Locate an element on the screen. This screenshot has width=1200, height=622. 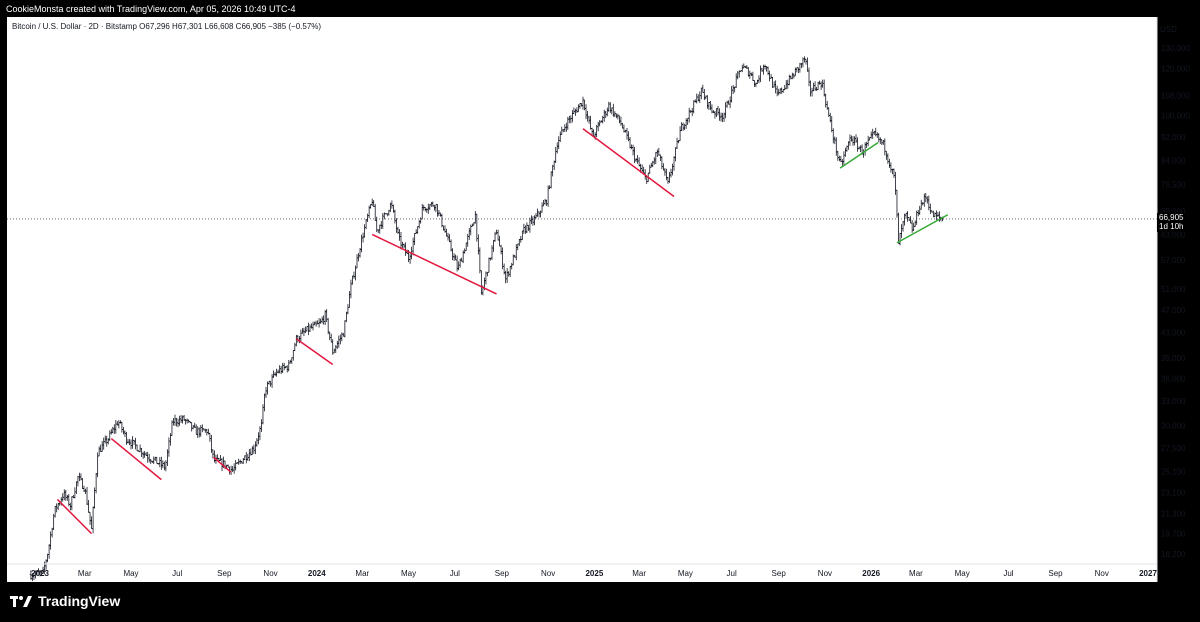
price-tick-label: 33,000 is located at coordinates (1173, 401).